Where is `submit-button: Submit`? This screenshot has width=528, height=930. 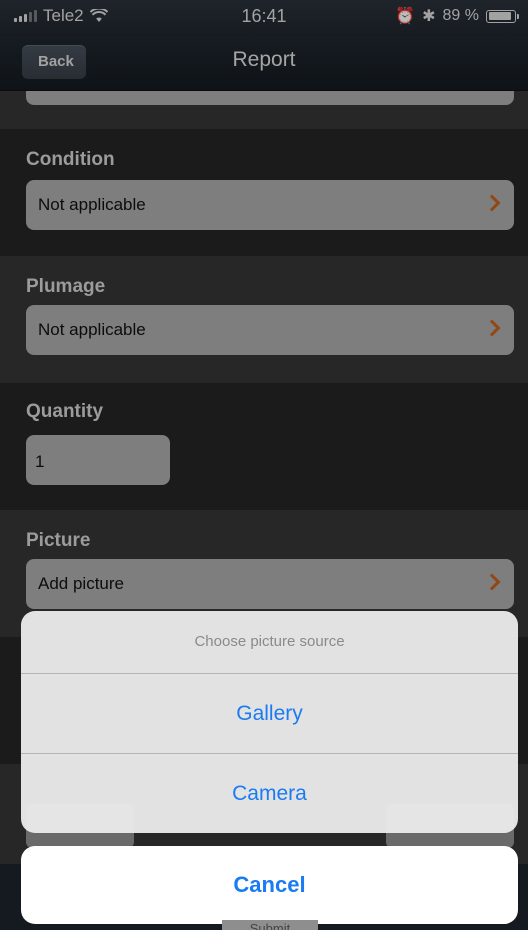 submit-button: Submit is located at coordinates (270, 925).